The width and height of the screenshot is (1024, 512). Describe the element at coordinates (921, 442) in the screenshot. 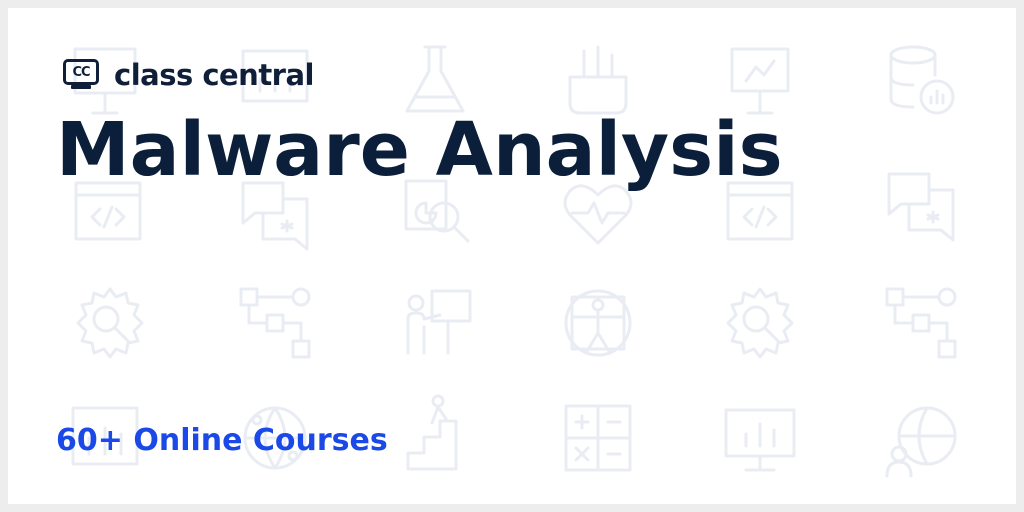

I see `person-network-icon` at that location.